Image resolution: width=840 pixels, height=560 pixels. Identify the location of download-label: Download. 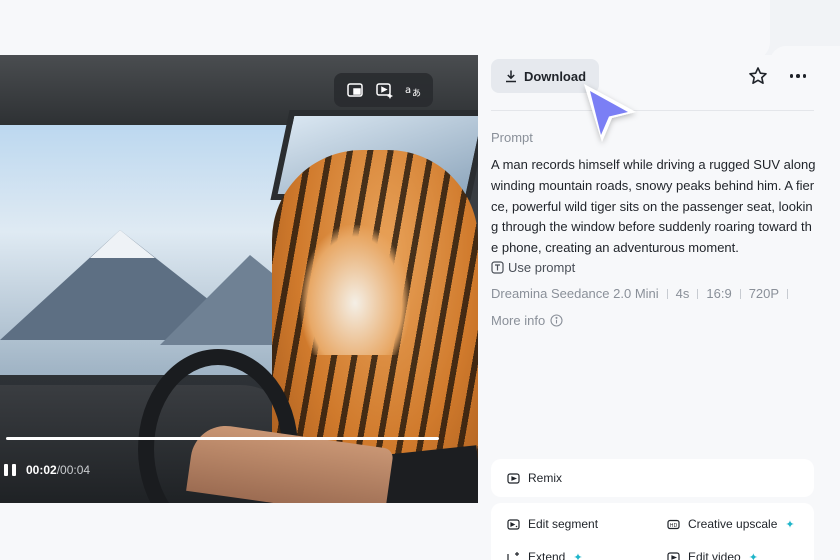
(555, 76).